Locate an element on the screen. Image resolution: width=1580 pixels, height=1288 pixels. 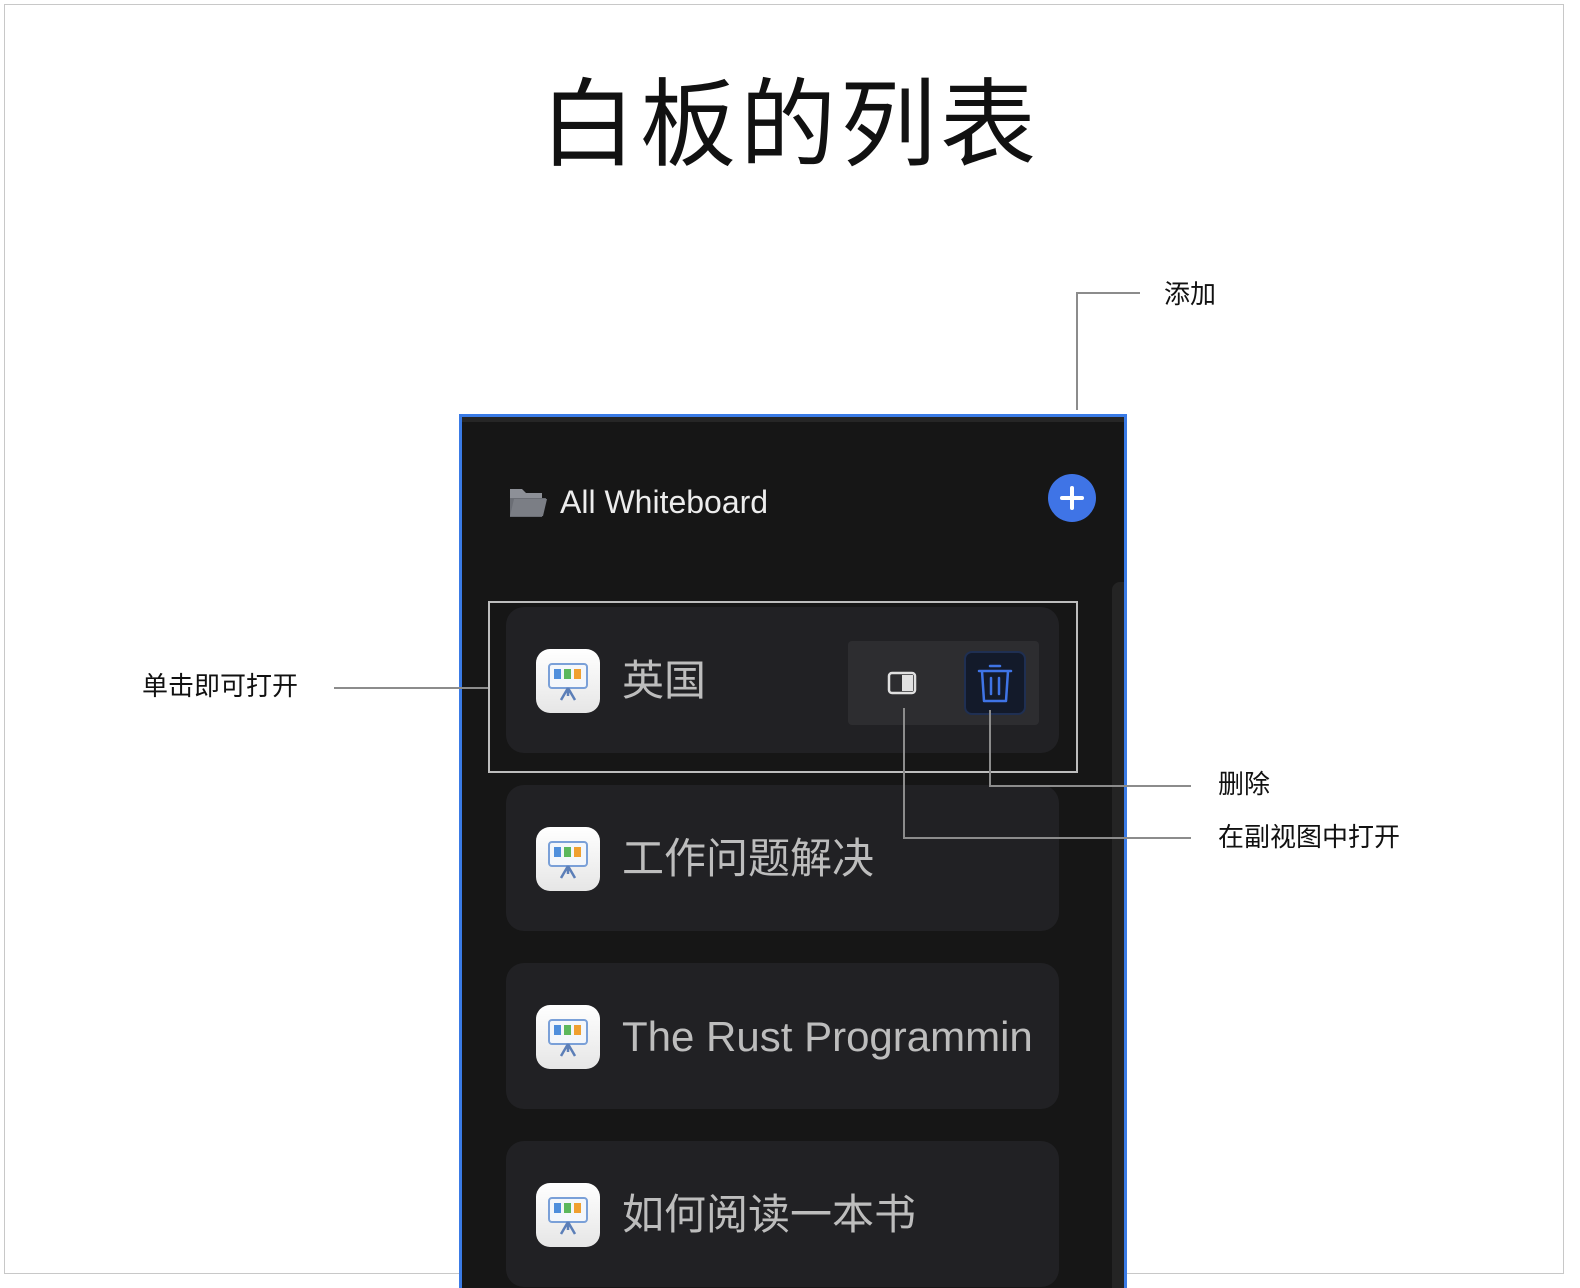
page-title: 白板的列表 is located at coordinates (790, 125).